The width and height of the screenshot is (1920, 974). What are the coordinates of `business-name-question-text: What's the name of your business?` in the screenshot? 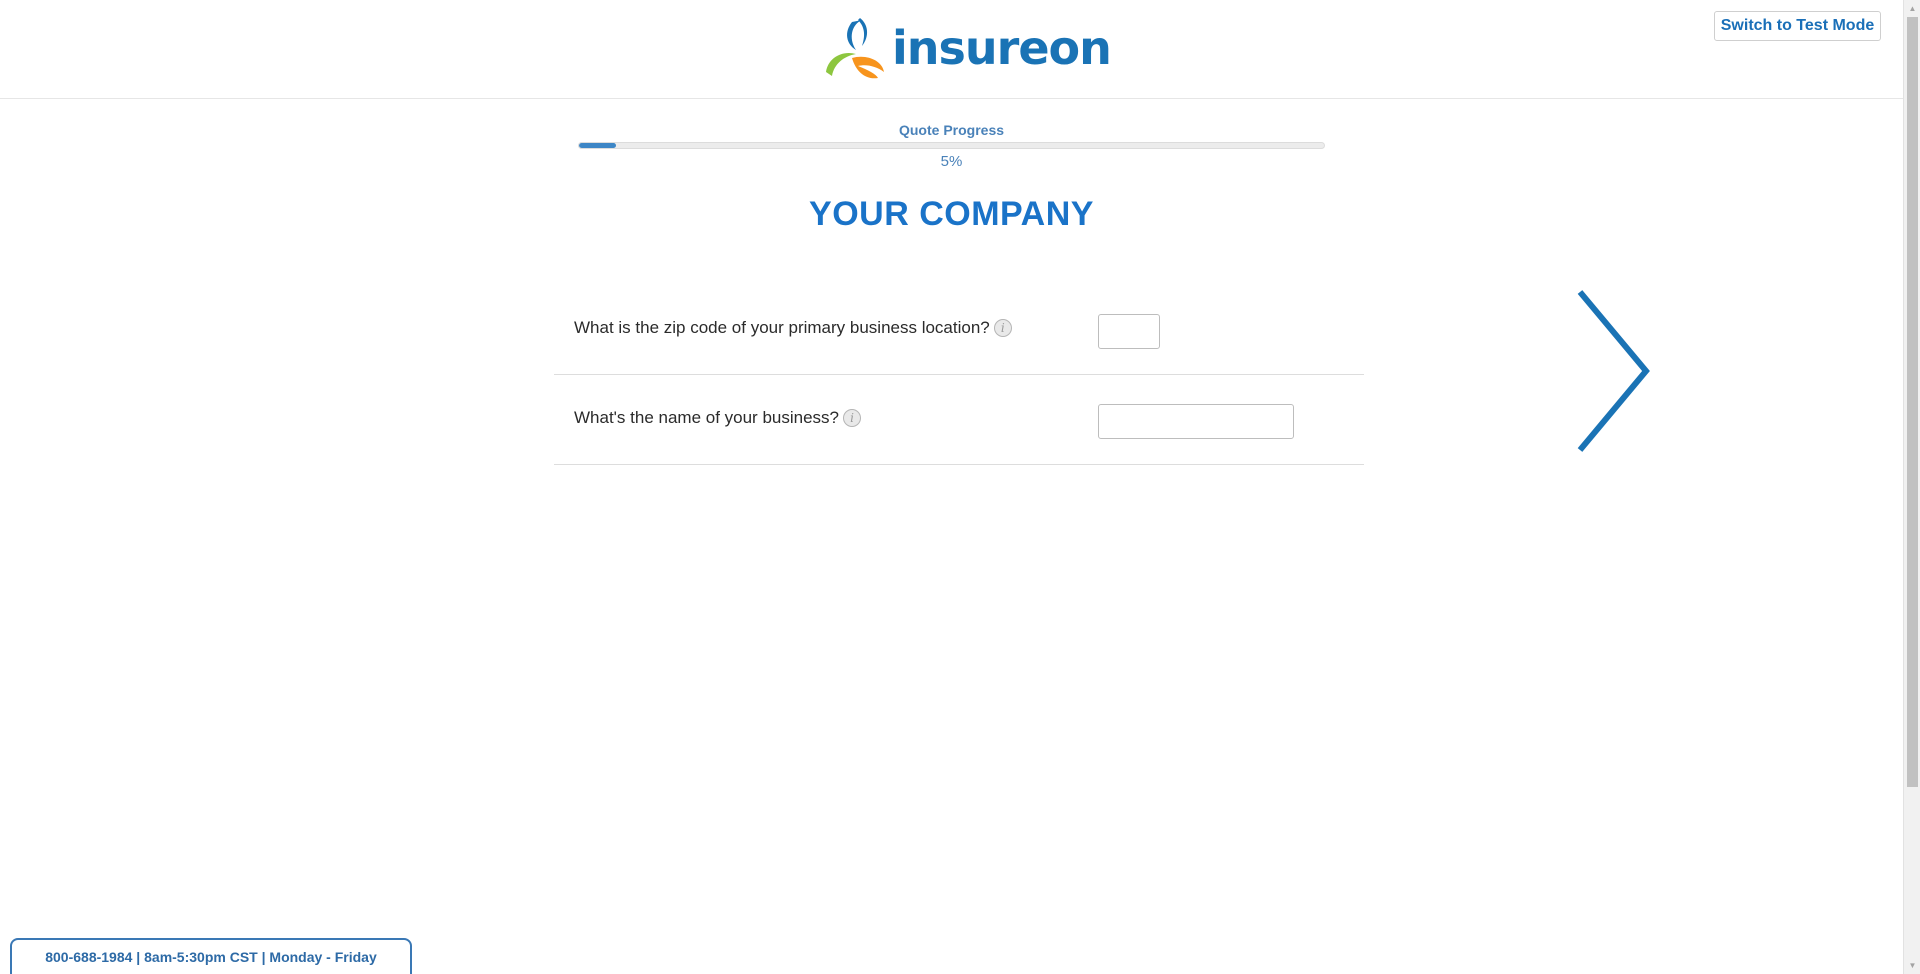 It's located at (706, 417).